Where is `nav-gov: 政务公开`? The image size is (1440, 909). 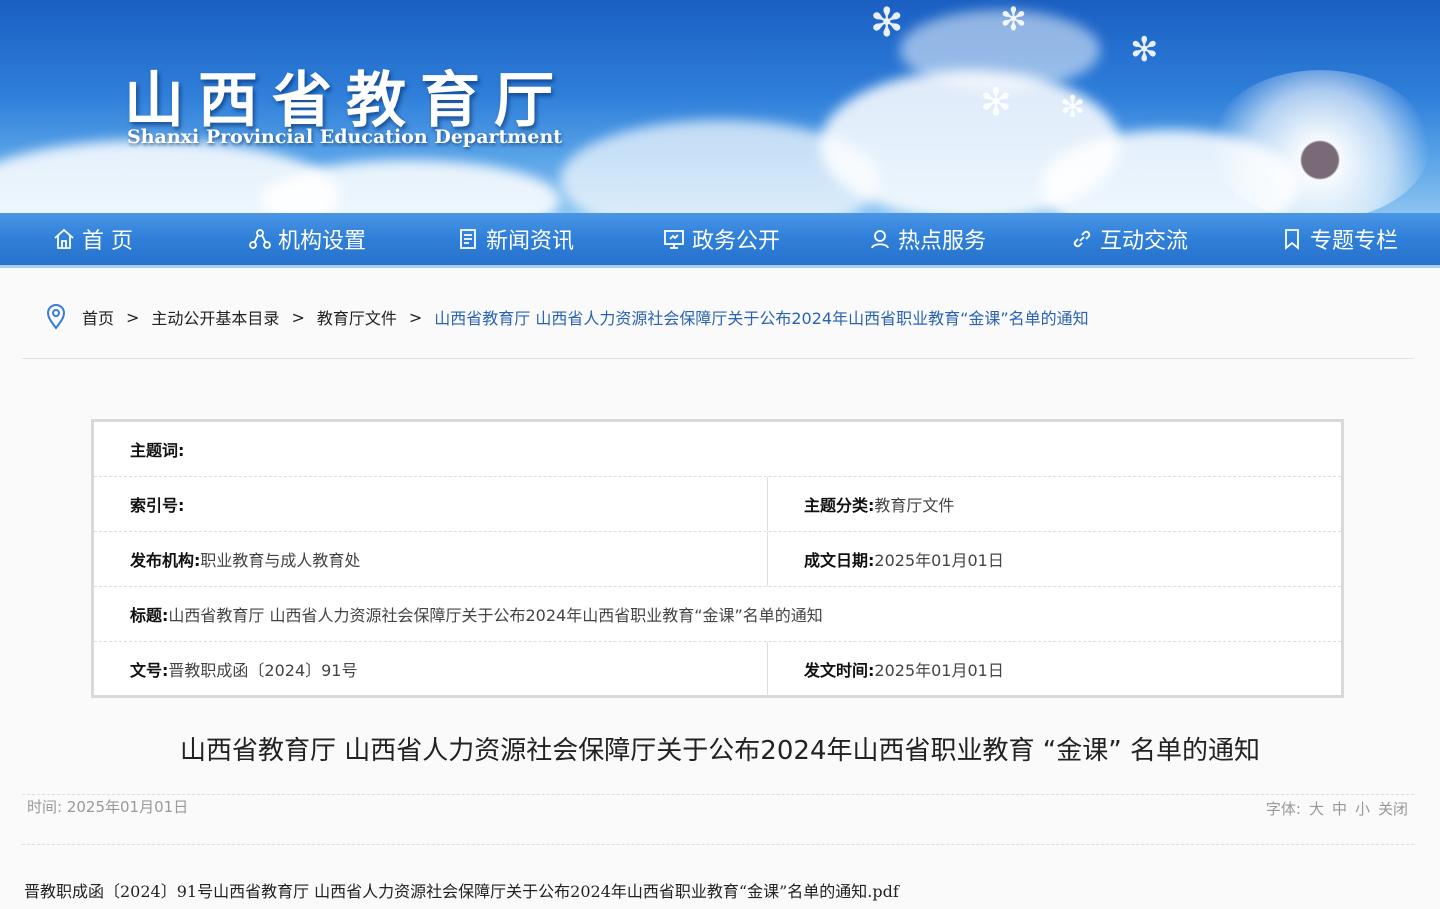 nav-gov: 政务公开 is located at coordinates (721, 239).